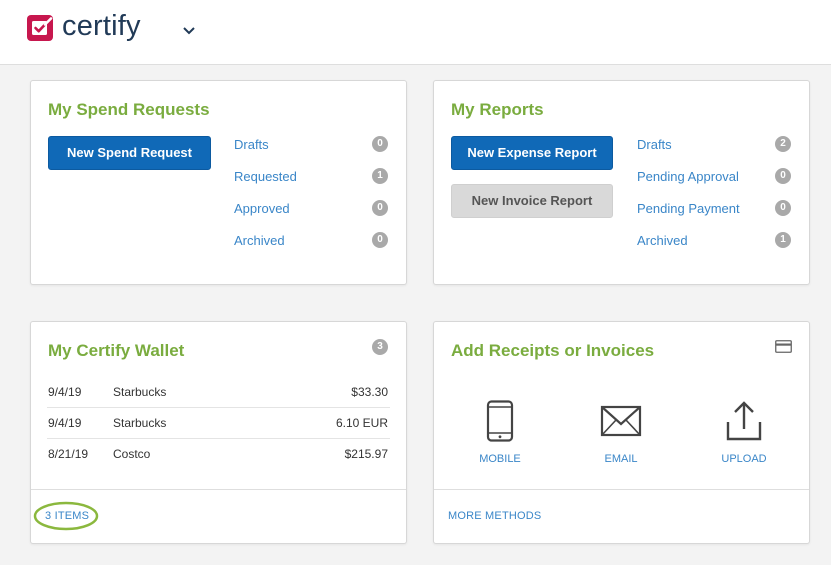 Image resolution: width=831 pixels, height=565 pixels. I want to click on wallet-title: My Certify Wallet, so click(116, 350).